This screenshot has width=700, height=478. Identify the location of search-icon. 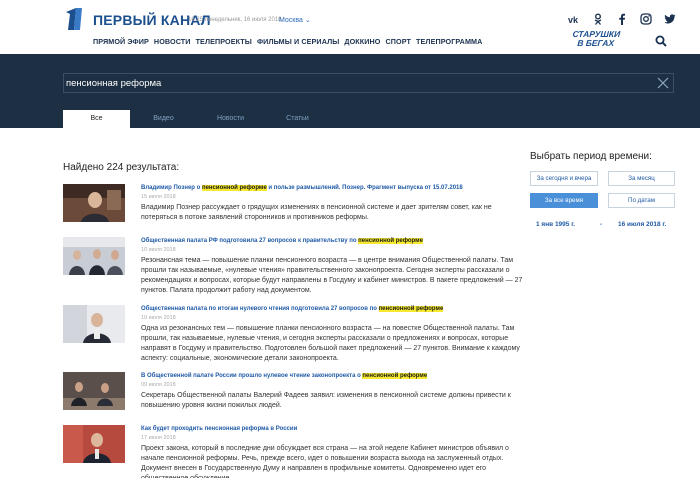
(661, 41).